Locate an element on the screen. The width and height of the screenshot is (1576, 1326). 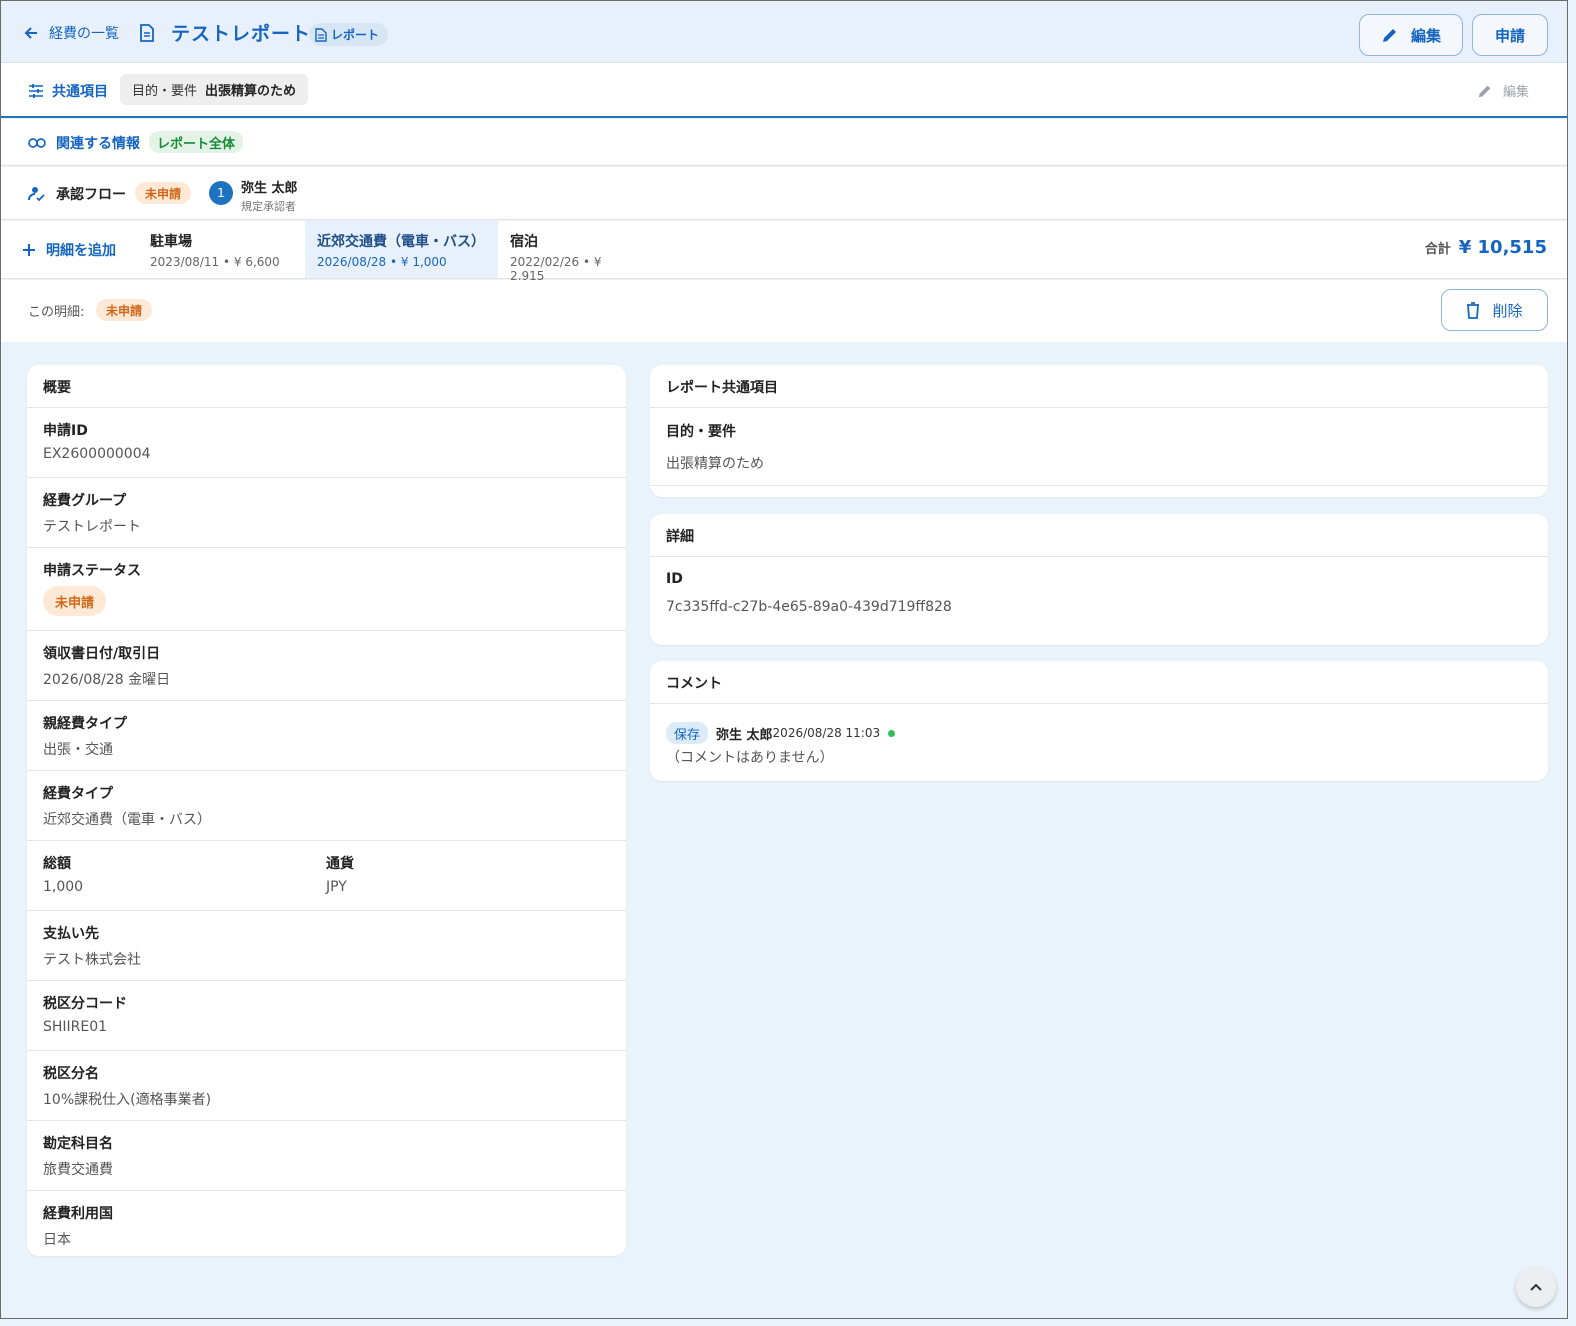
field-label: 経費グループ is located at coordinates (85, 501).